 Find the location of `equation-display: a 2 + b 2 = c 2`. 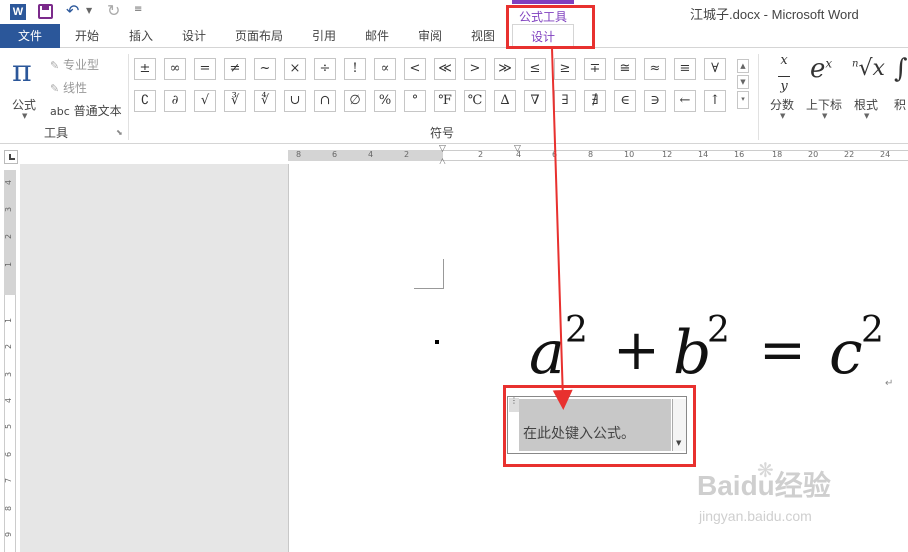

equation-display: a 2 + b 2 = c 2 is located at coordinates (709, 351).